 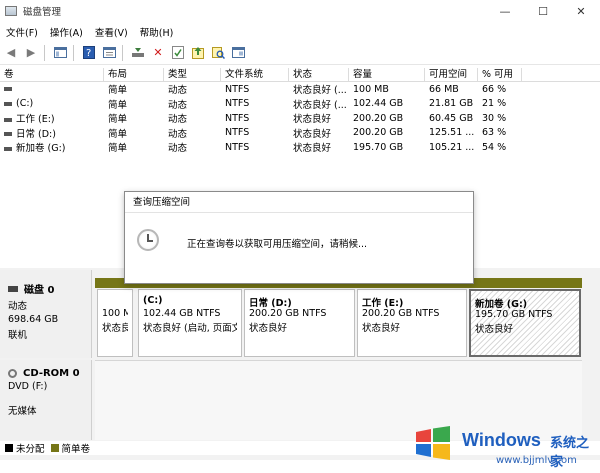 What do you see at coordinates (41, 149) in the screenshot?
I see `volume-name: 新加卷 (G:)` at bounding box center [41, 149].